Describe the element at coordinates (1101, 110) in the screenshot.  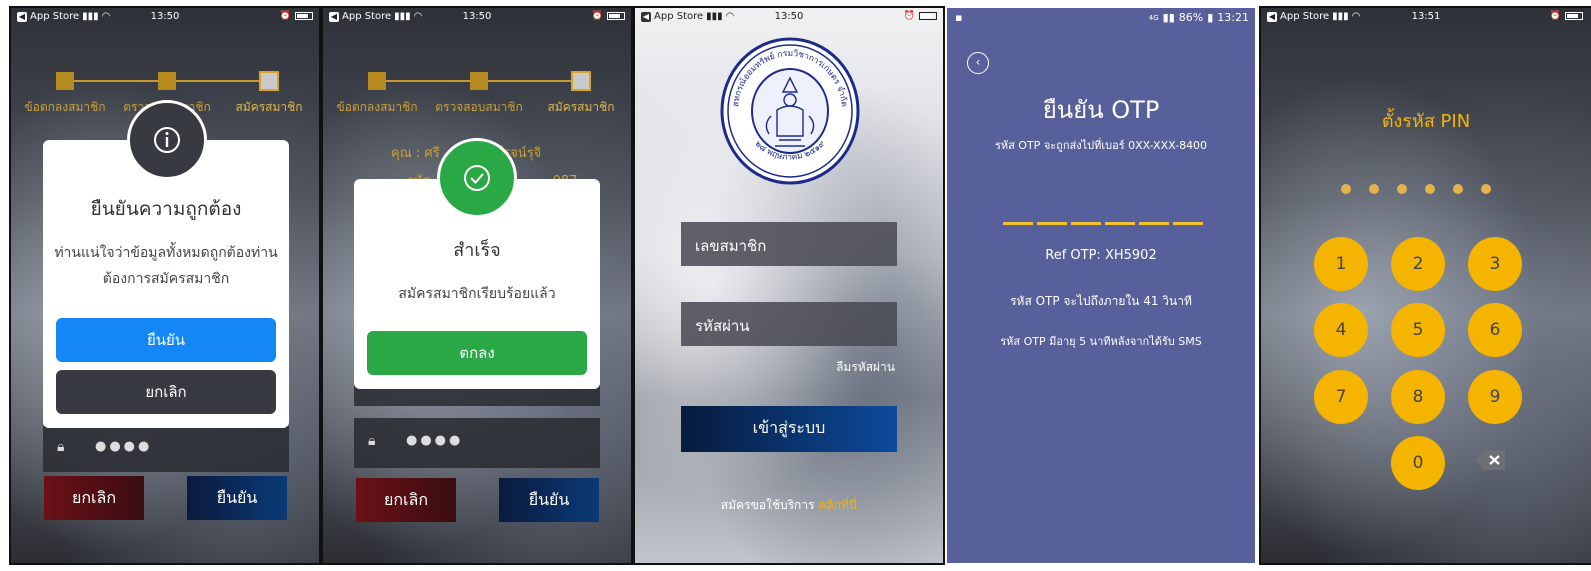
I see `otp-title: ยืนยัน OTP` at that location.